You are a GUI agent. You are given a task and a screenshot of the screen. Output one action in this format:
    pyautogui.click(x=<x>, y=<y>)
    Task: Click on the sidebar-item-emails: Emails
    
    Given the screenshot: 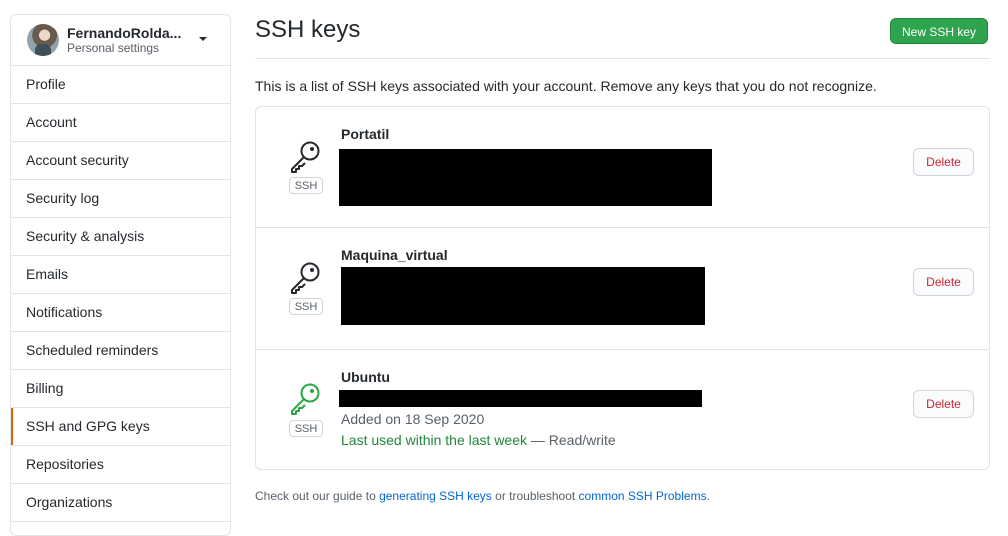 What is the action you would take?
    pyautogui.click(x=120, y=275)
    